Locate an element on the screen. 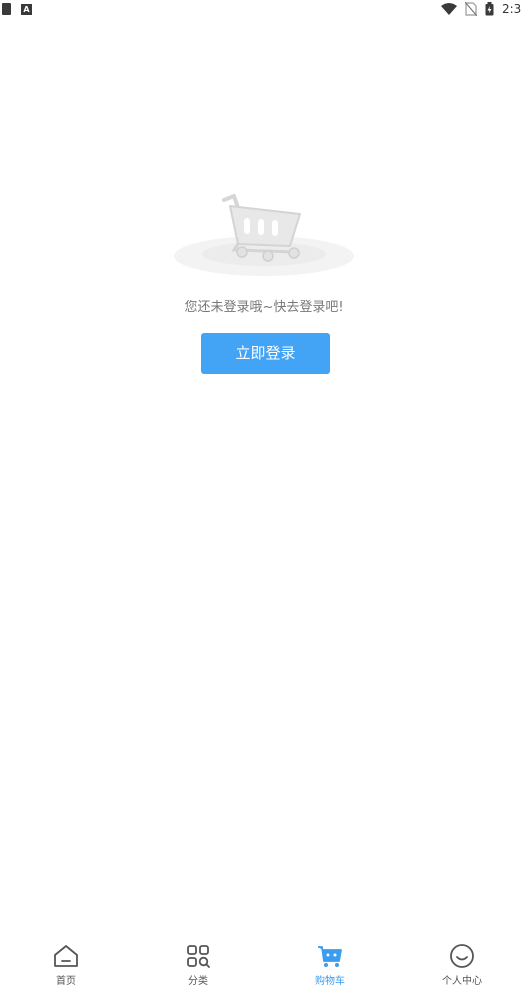  tab-category: 分类 is located at coordinates (198, 964).